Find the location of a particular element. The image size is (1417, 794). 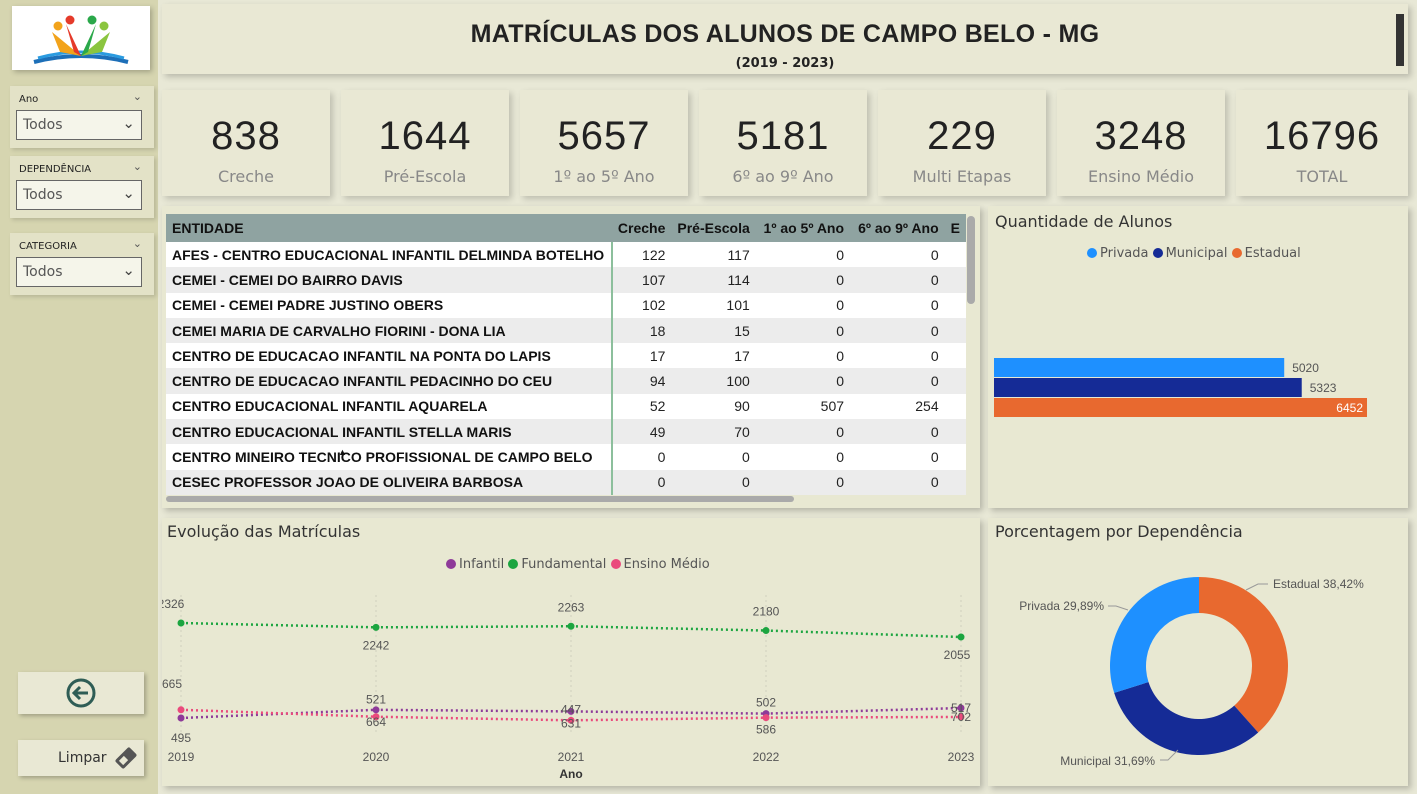

data-label: 2263 is located at coordinates (571, 607).